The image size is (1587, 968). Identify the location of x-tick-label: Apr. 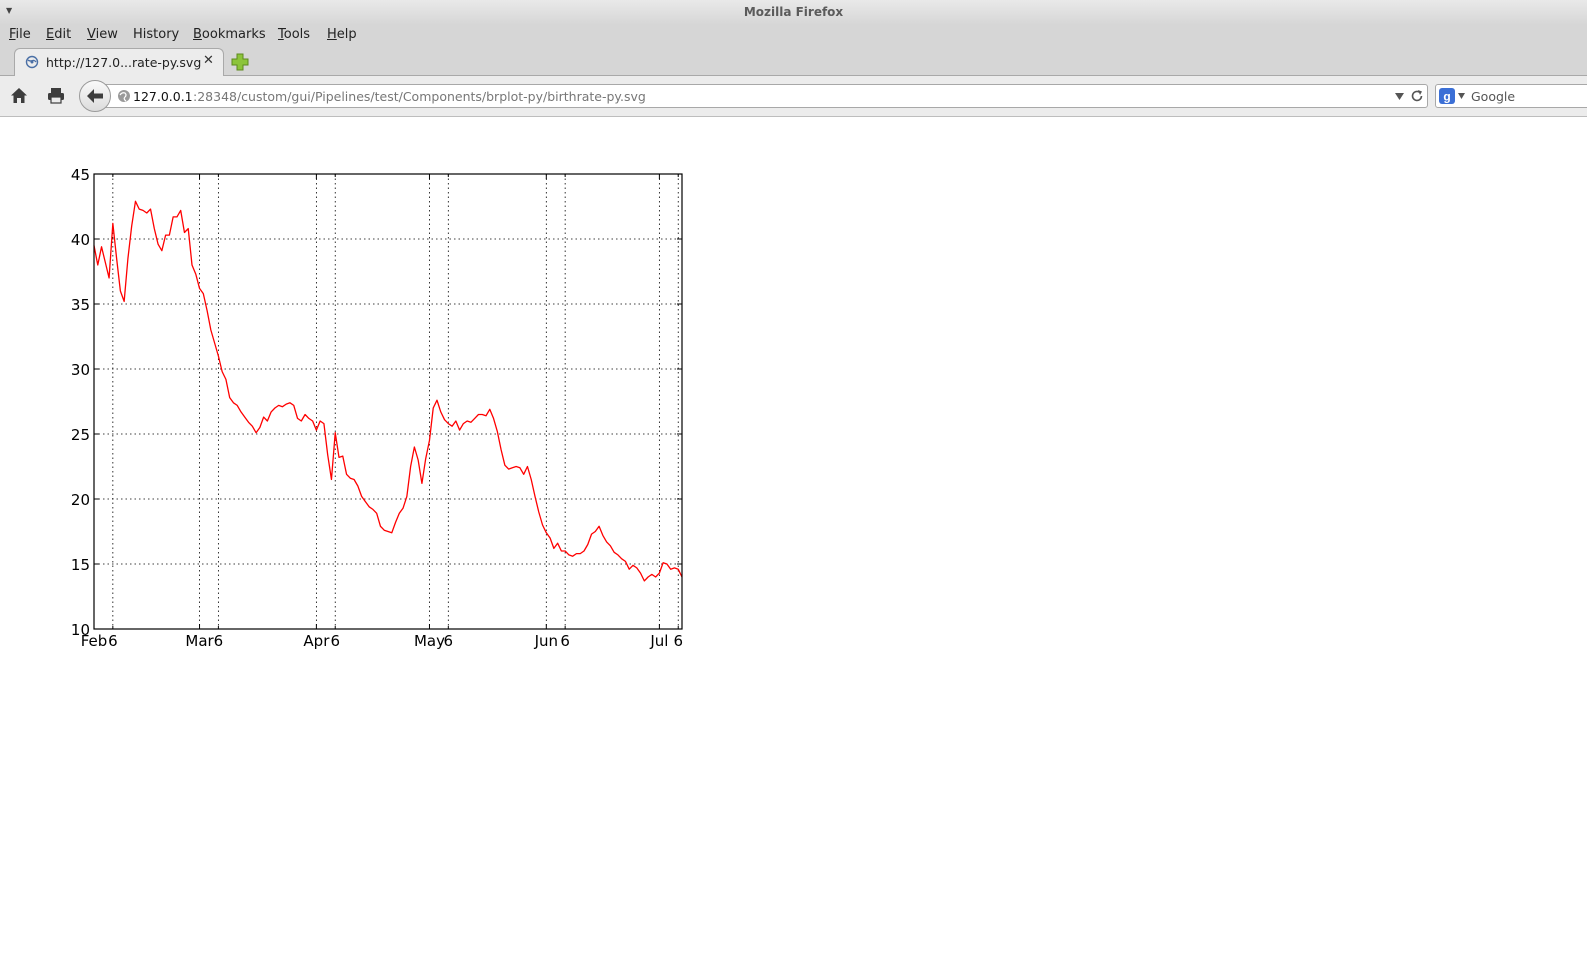
(316, 641).